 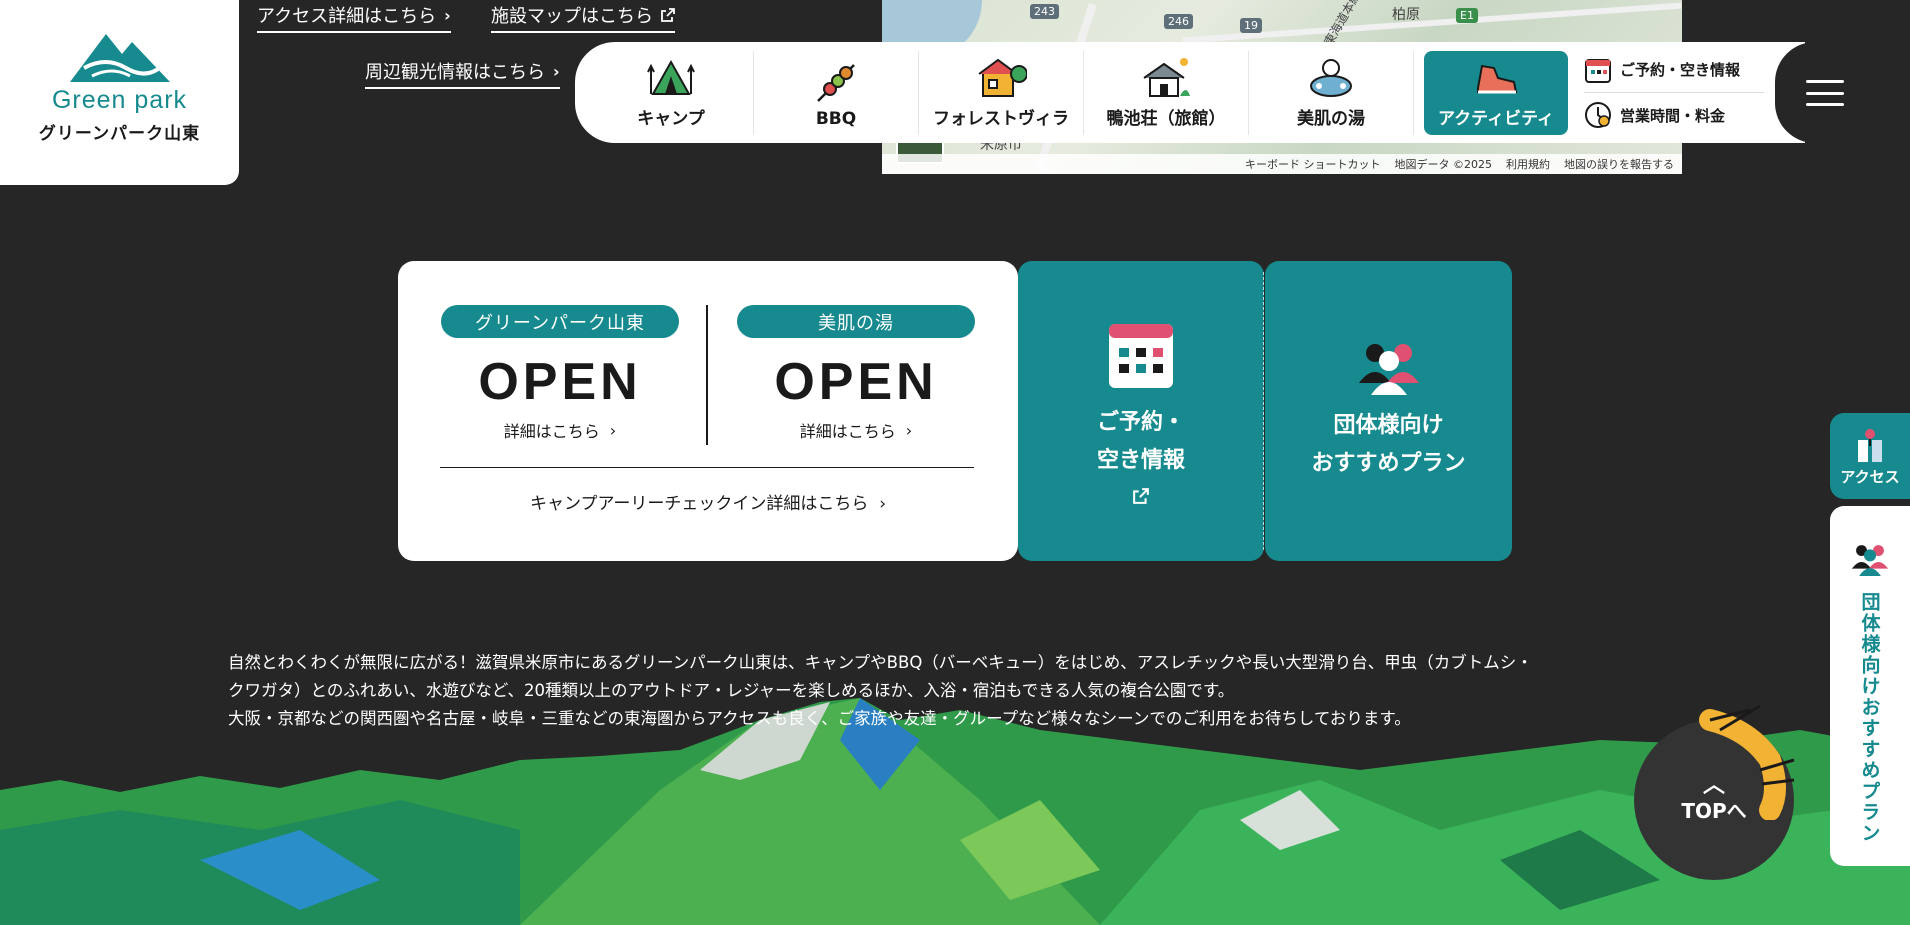 What do you see at coordinates (1001, 118) in the screenshot?
I see `nav-label: フォレストヴィラ` at bounding box center [1001, 118].